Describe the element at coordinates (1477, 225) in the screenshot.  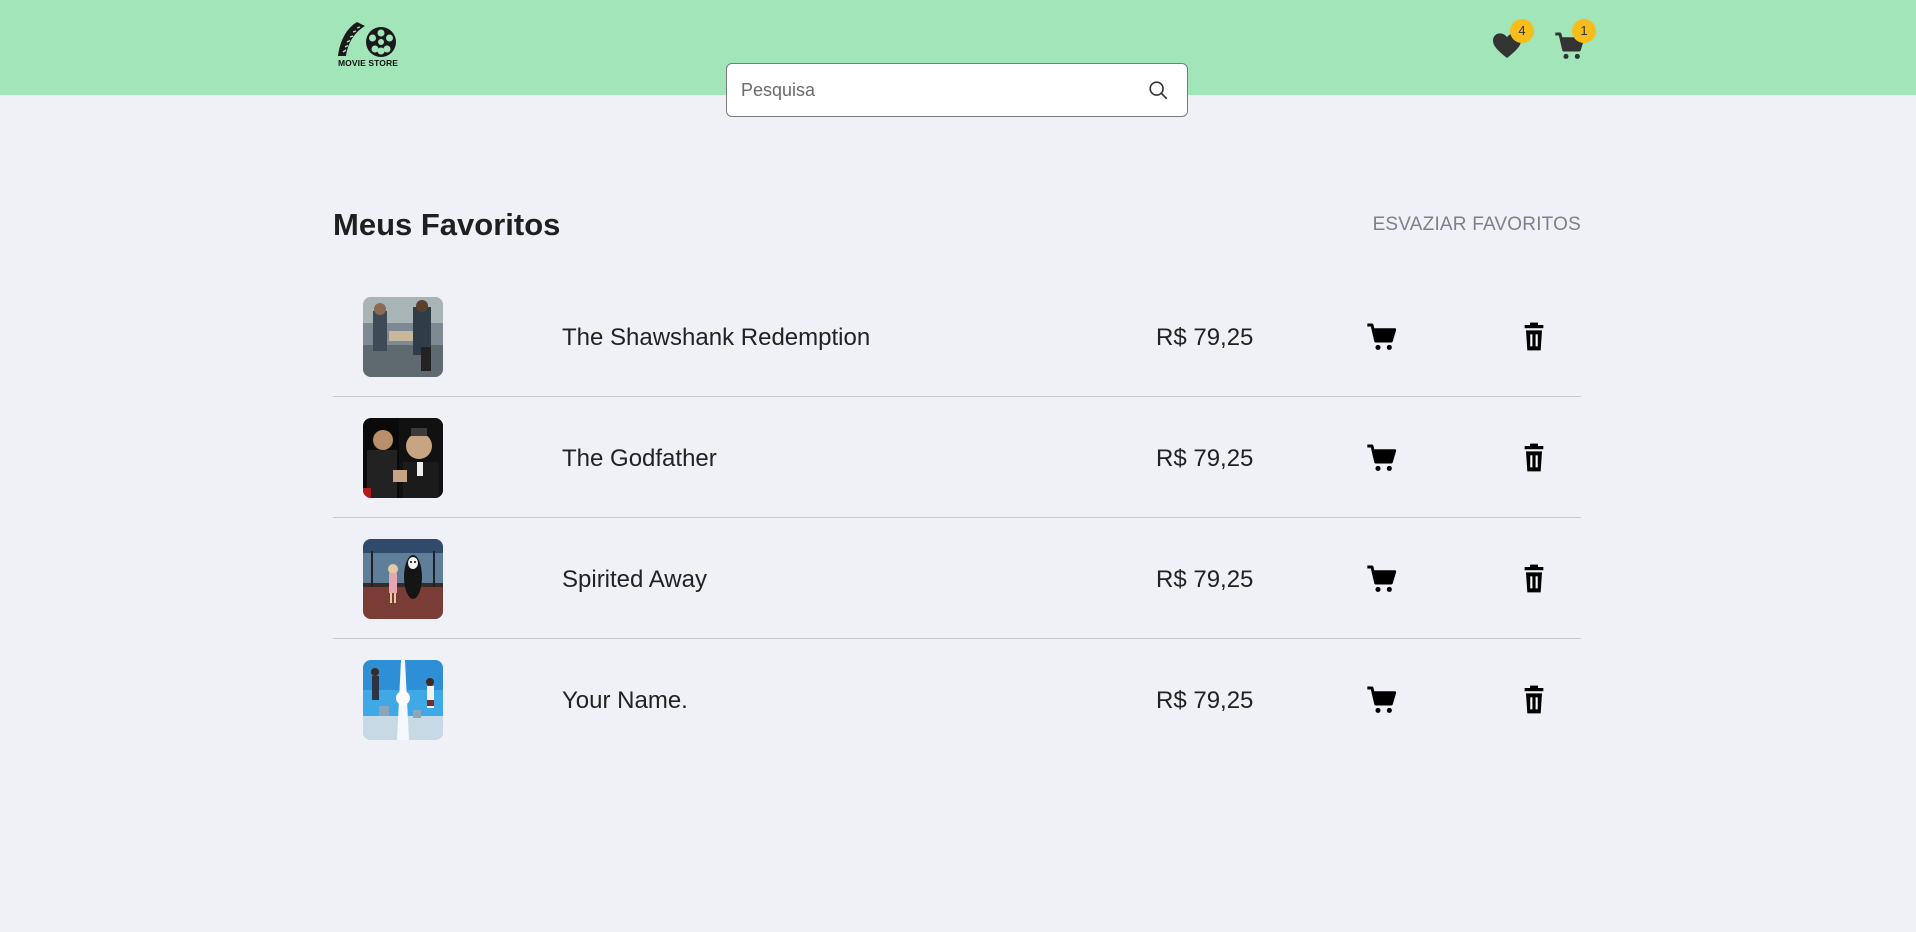
I see `clear-favorites-button: ESVAZIAR FAVORITOS` at that location.